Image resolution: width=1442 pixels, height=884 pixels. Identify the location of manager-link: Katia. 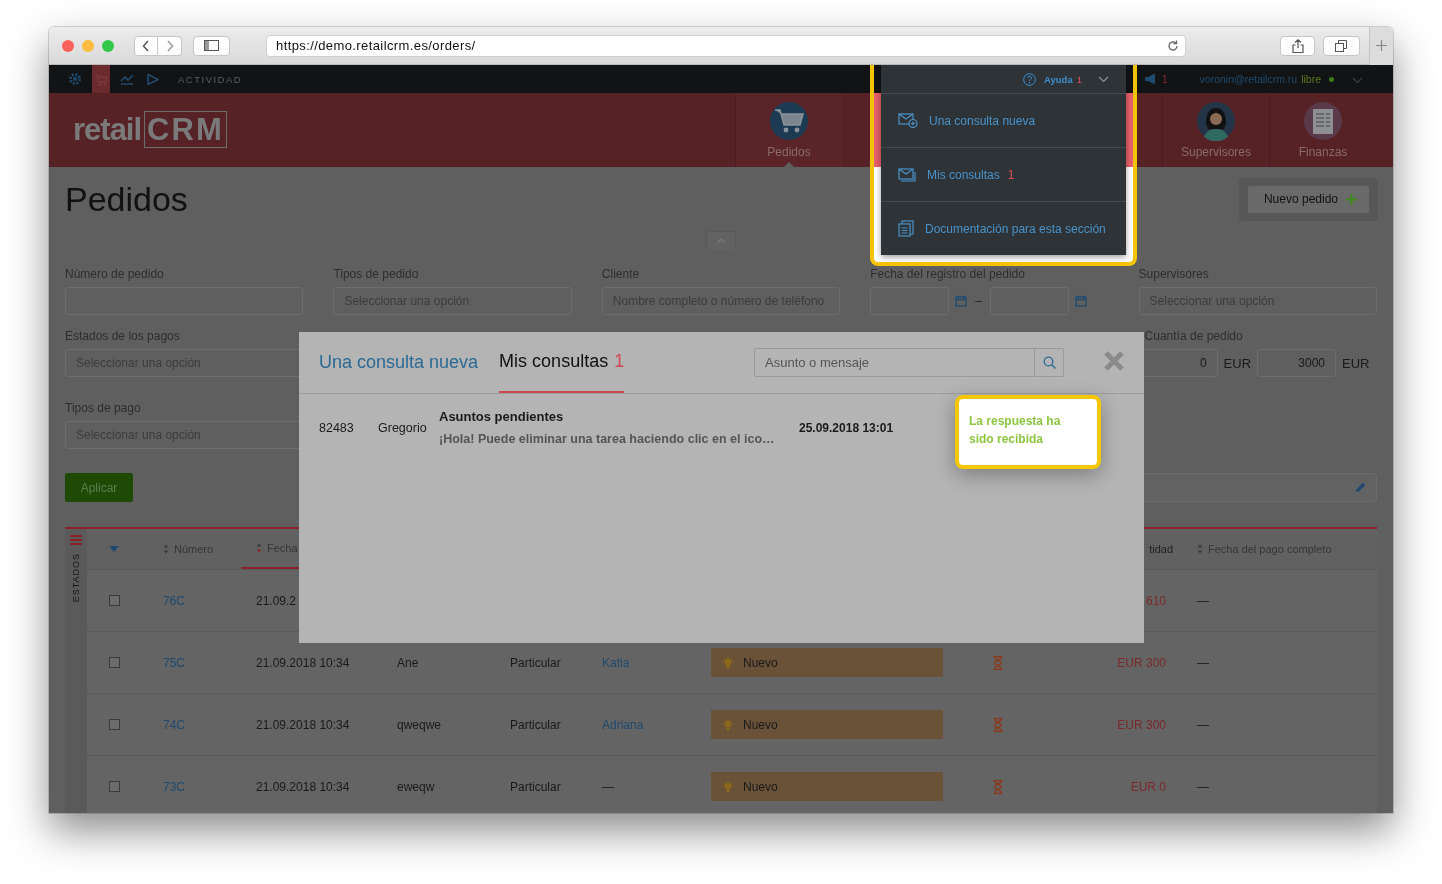
(616, 662).